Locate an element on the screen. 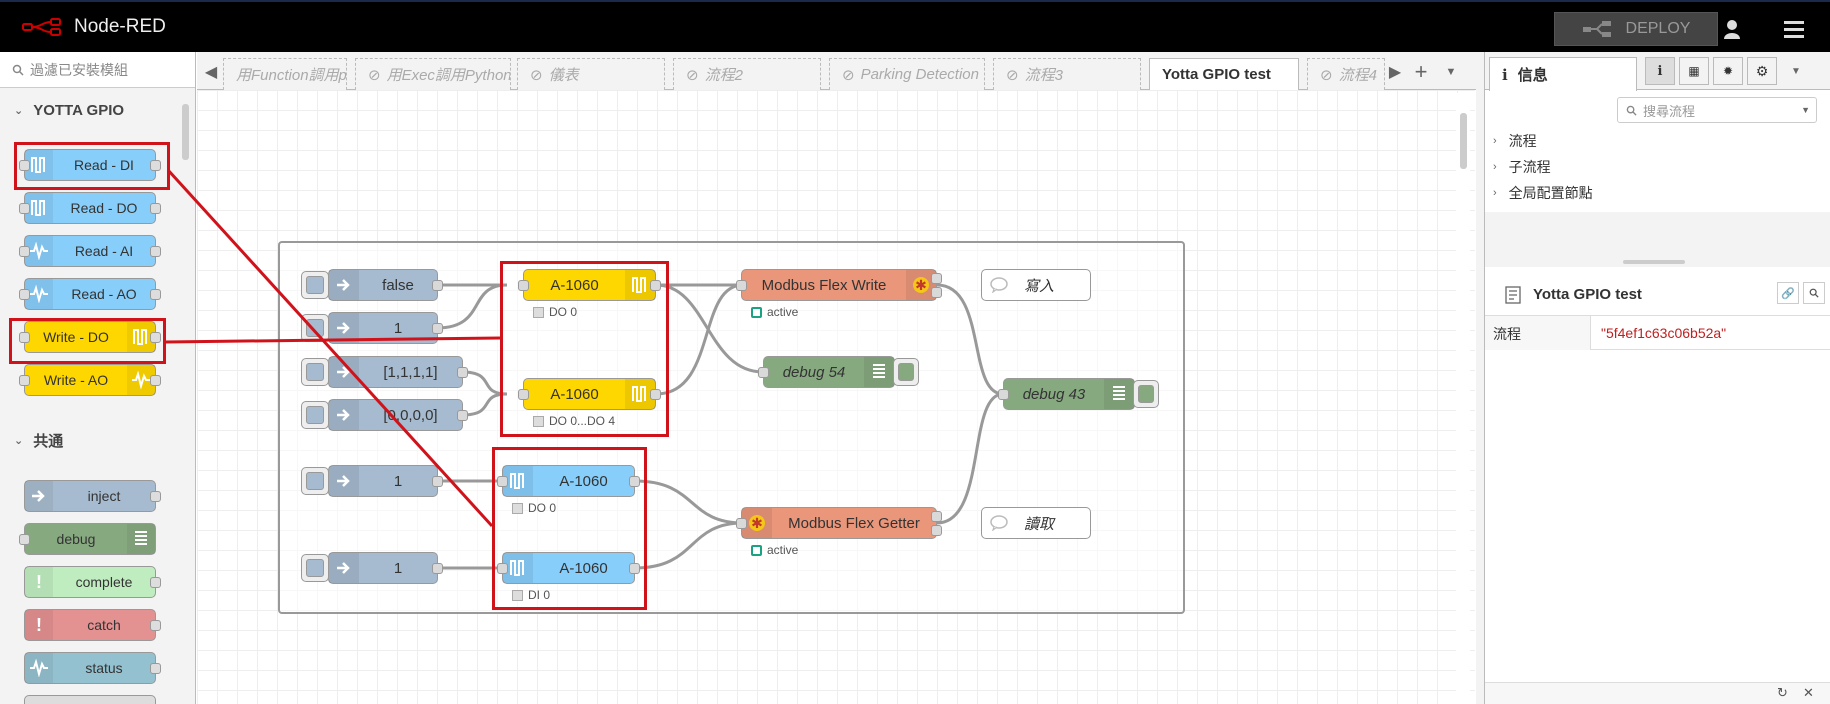  comment-node-write: 寫入 is located at coordinates (1036, 285).